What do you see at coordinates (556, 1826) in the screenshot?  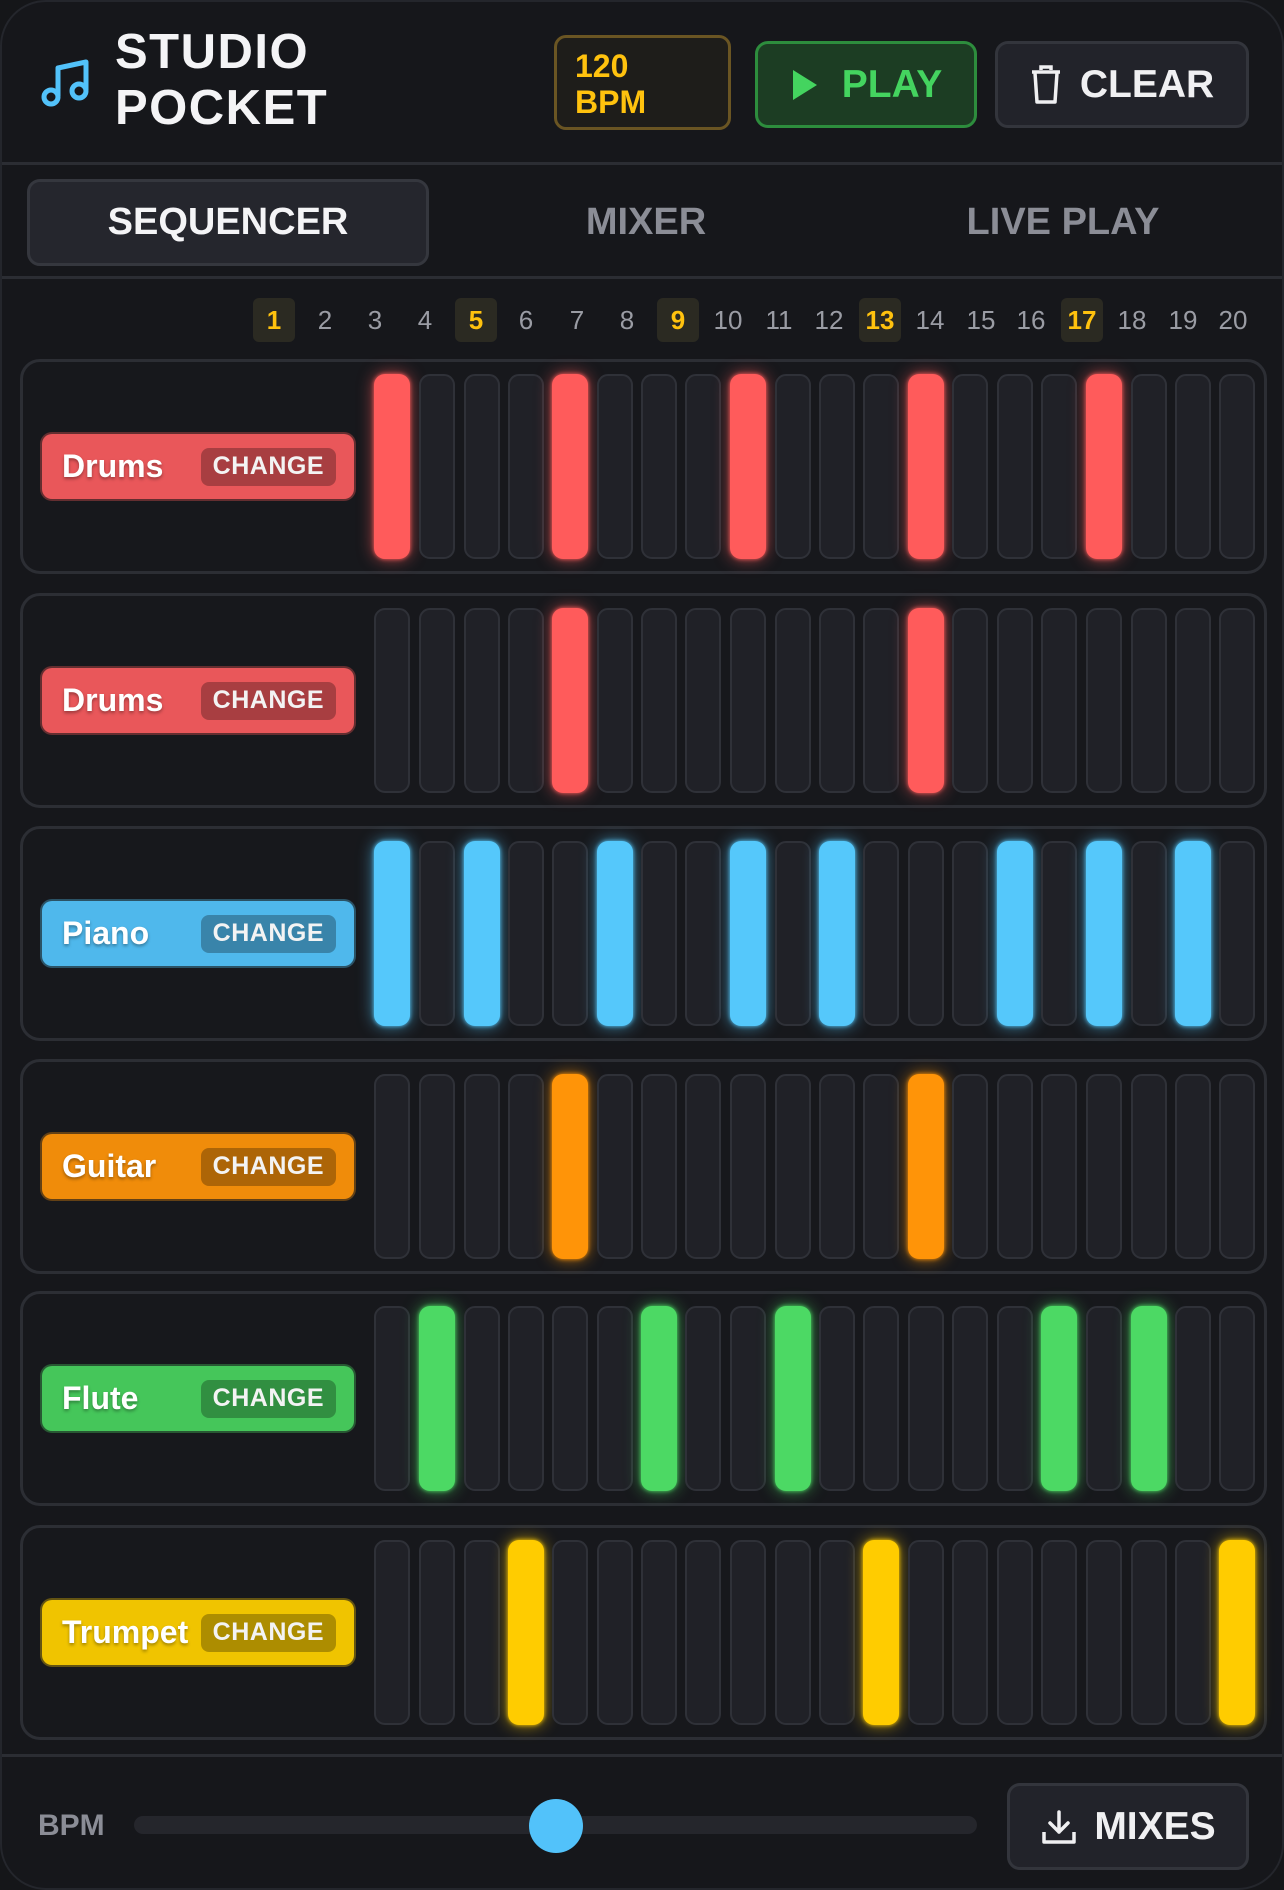 I see `bpm-slider-thumb` at bounding box center [556, 1826].